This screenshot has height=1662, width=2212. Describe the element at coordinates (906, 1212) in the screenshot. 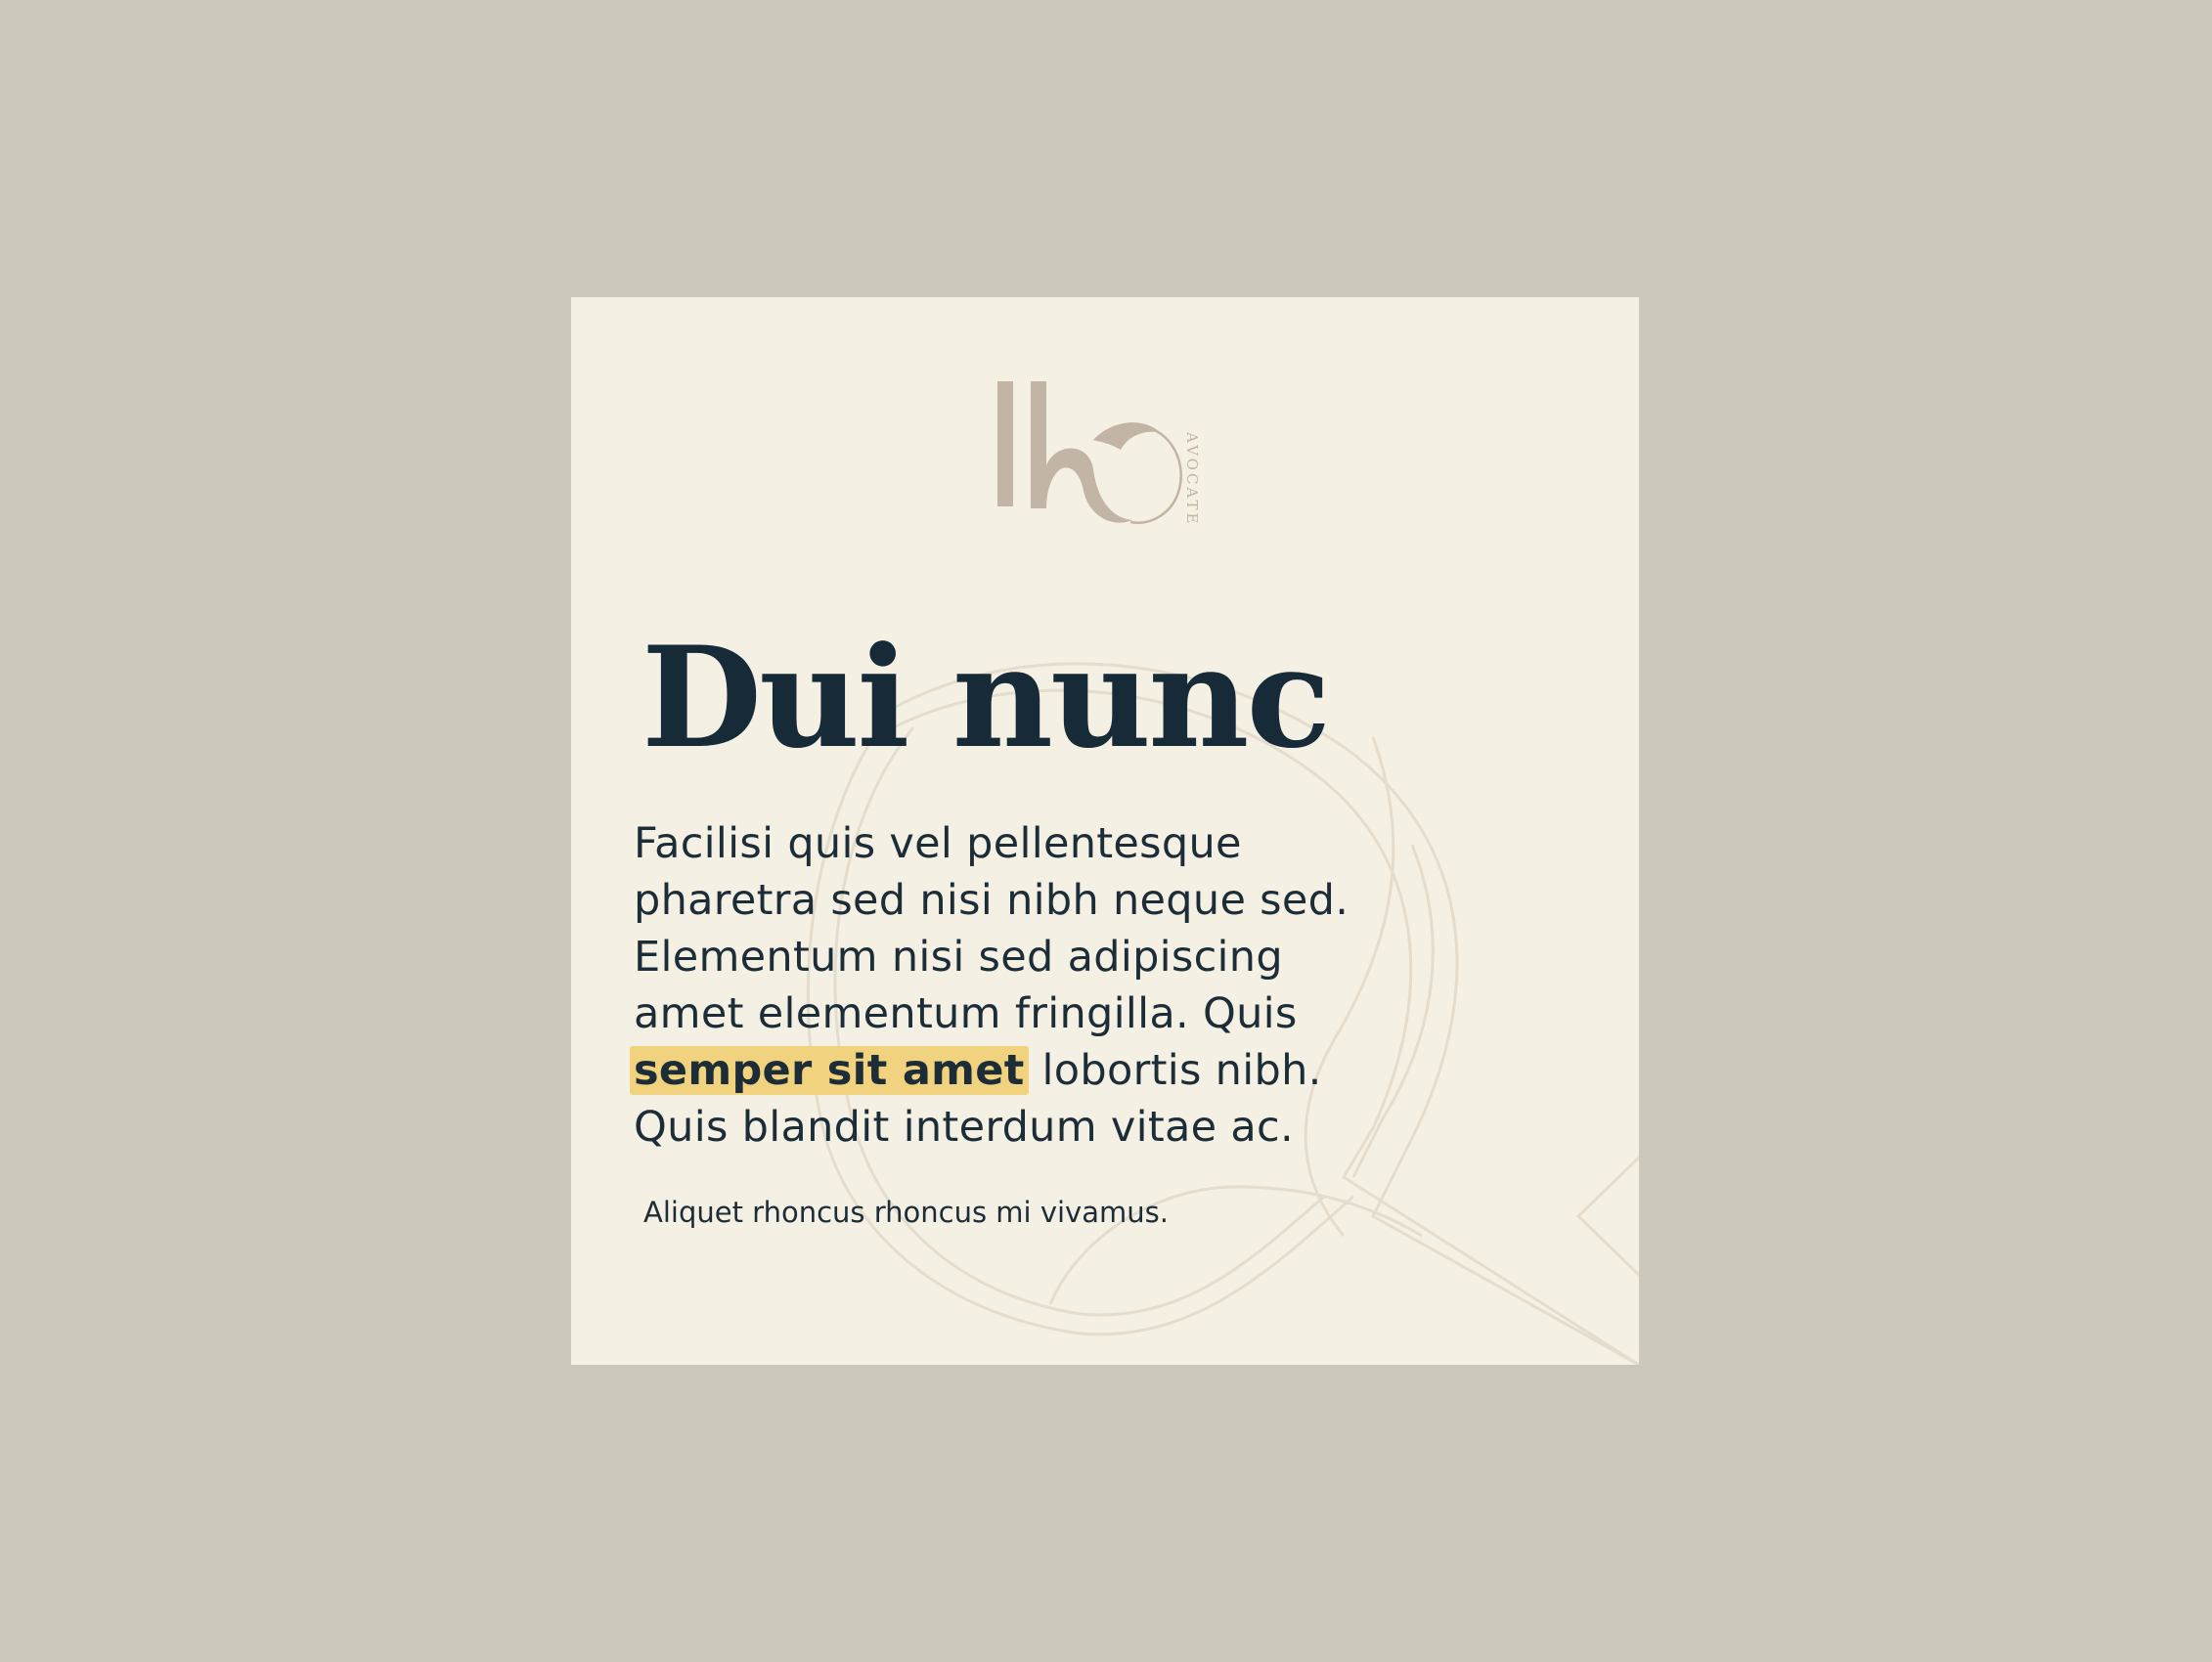

I see `caption: Aliquet rhoncus rhoncus mi vivamus.` at that location.